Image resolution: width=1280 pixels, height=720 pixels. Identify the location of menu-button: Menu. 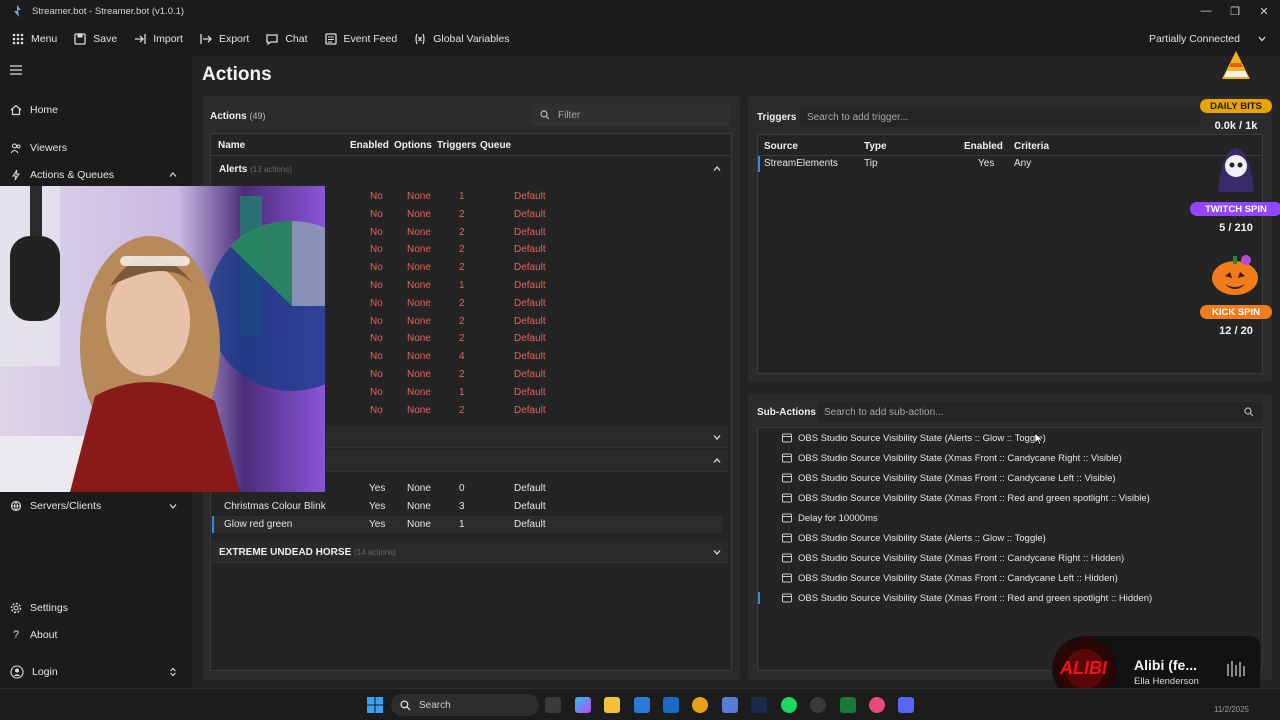
(34, 39).